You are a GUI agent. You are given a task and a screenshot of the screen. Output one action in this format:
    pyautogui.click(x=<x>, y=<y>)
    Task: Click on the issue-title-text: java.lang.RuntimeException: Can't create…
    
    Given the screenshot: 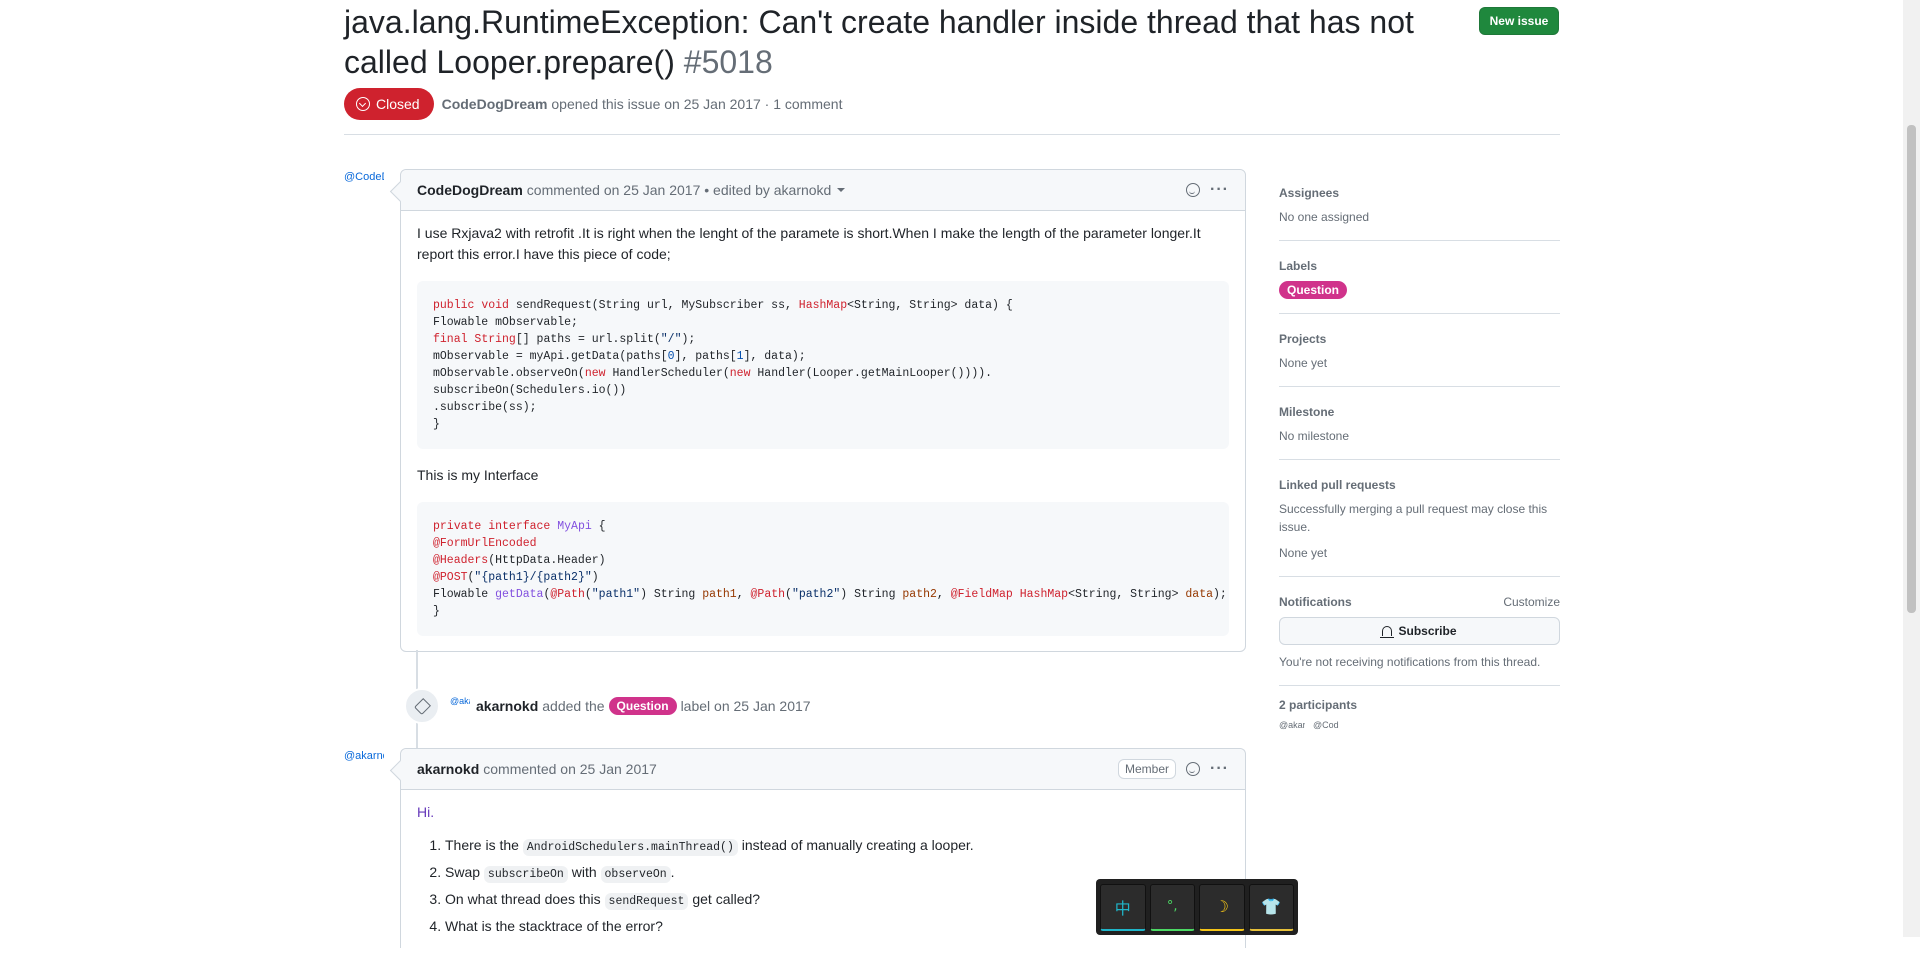 What is the action you would take?
    pyautogui.click(x=879, y=42)
    